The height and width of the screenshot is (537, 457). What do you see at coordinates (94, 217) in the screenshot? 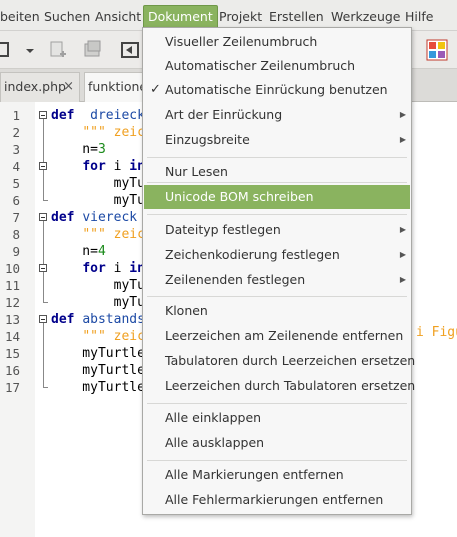
I see `code-text: def viereck` at bounding box center [94, 217].